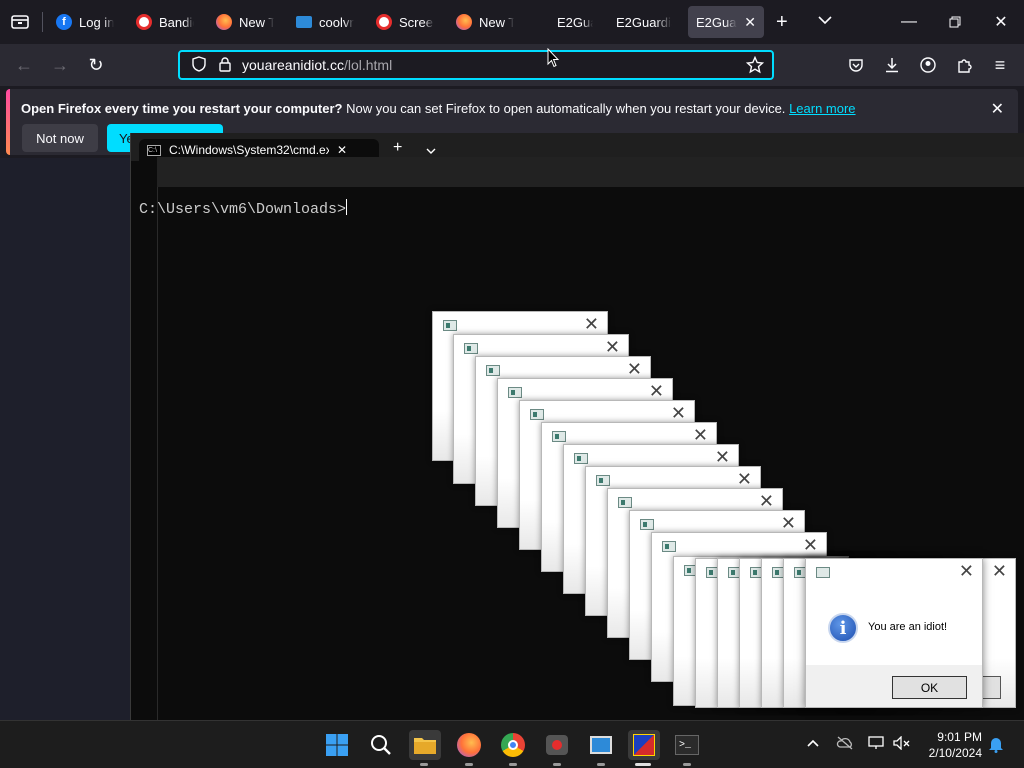  I want to click on start-windows-icon, so click(337, 745).